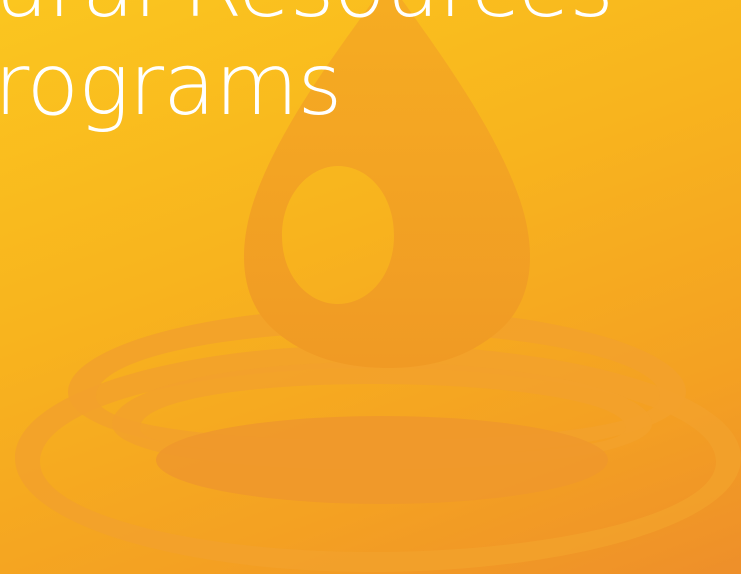  What do you see at coordinates (307, 15) in the screenshot?
I see `tile-title-line-1: ural Resources` at bounding box center [307, 15].